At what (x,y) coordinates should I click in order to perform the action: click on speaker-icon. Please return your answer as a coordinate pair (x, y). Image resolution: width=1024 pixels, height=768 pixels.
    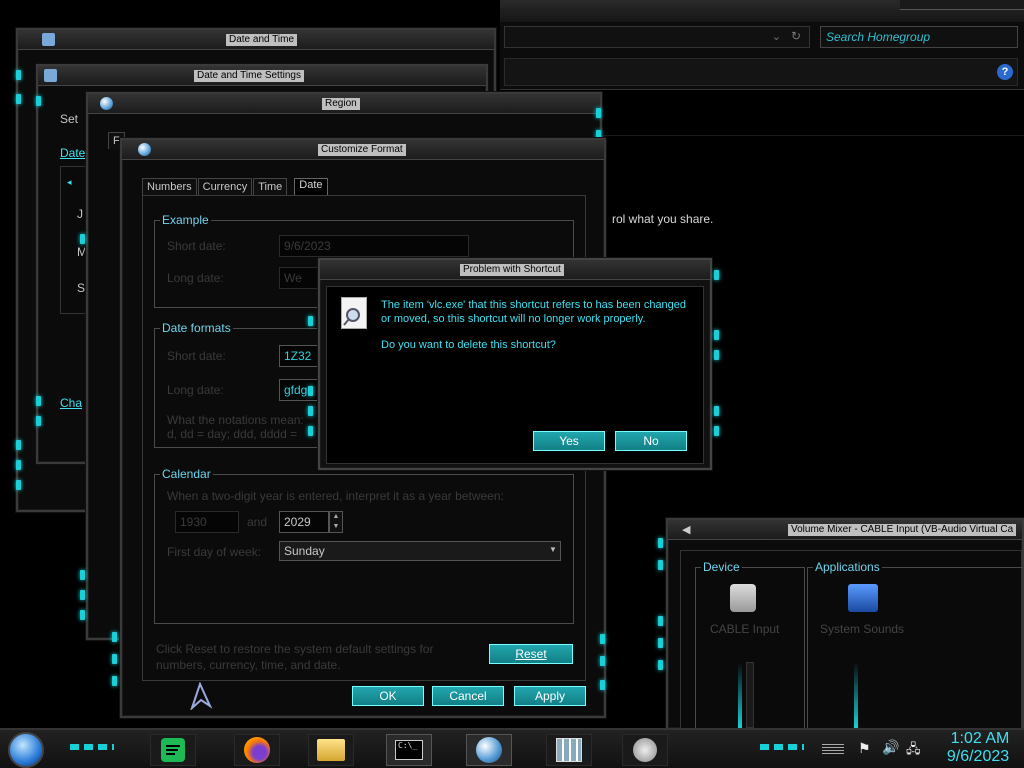
    Looking at the image, I should click on (645, 750).